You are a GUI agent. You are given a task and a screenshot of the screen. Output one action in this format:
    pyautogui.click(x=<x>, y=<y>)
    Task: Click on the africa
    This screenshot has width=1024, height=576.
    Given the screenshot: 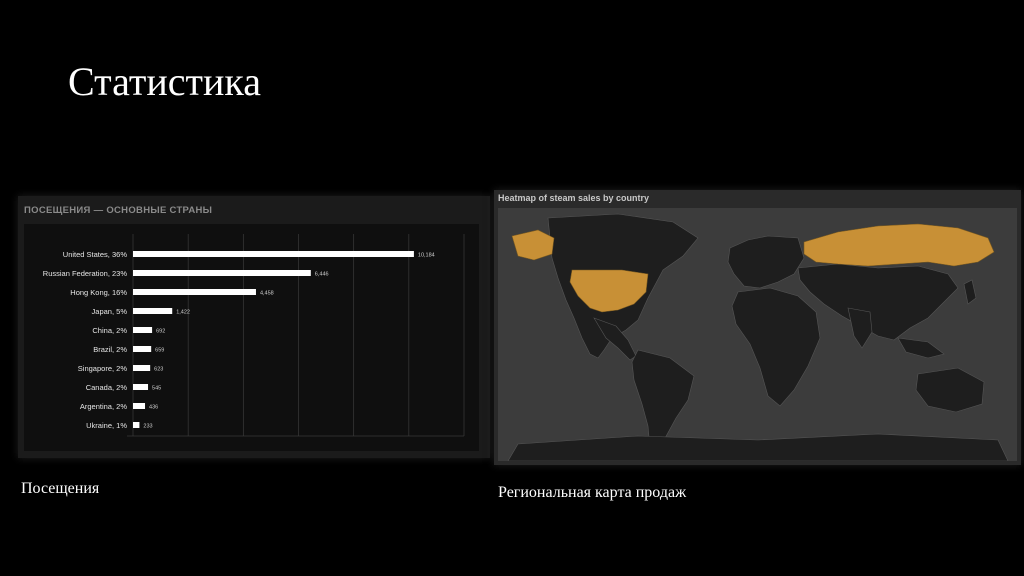 What is the action you would take?
    pyautogui.click(x=776, y=347)
    